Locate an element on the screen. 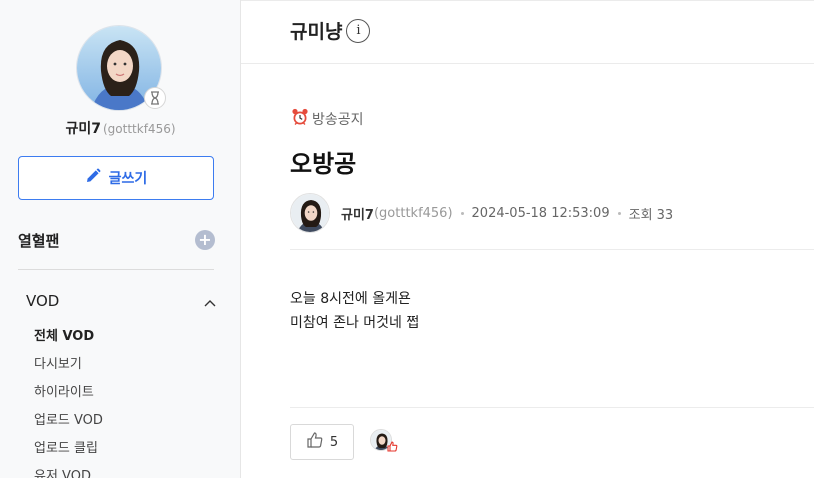 This screenshot has width=814, height=478. profile-name: 규미7 (gotttkf456) is located at coordinates (120, 128).